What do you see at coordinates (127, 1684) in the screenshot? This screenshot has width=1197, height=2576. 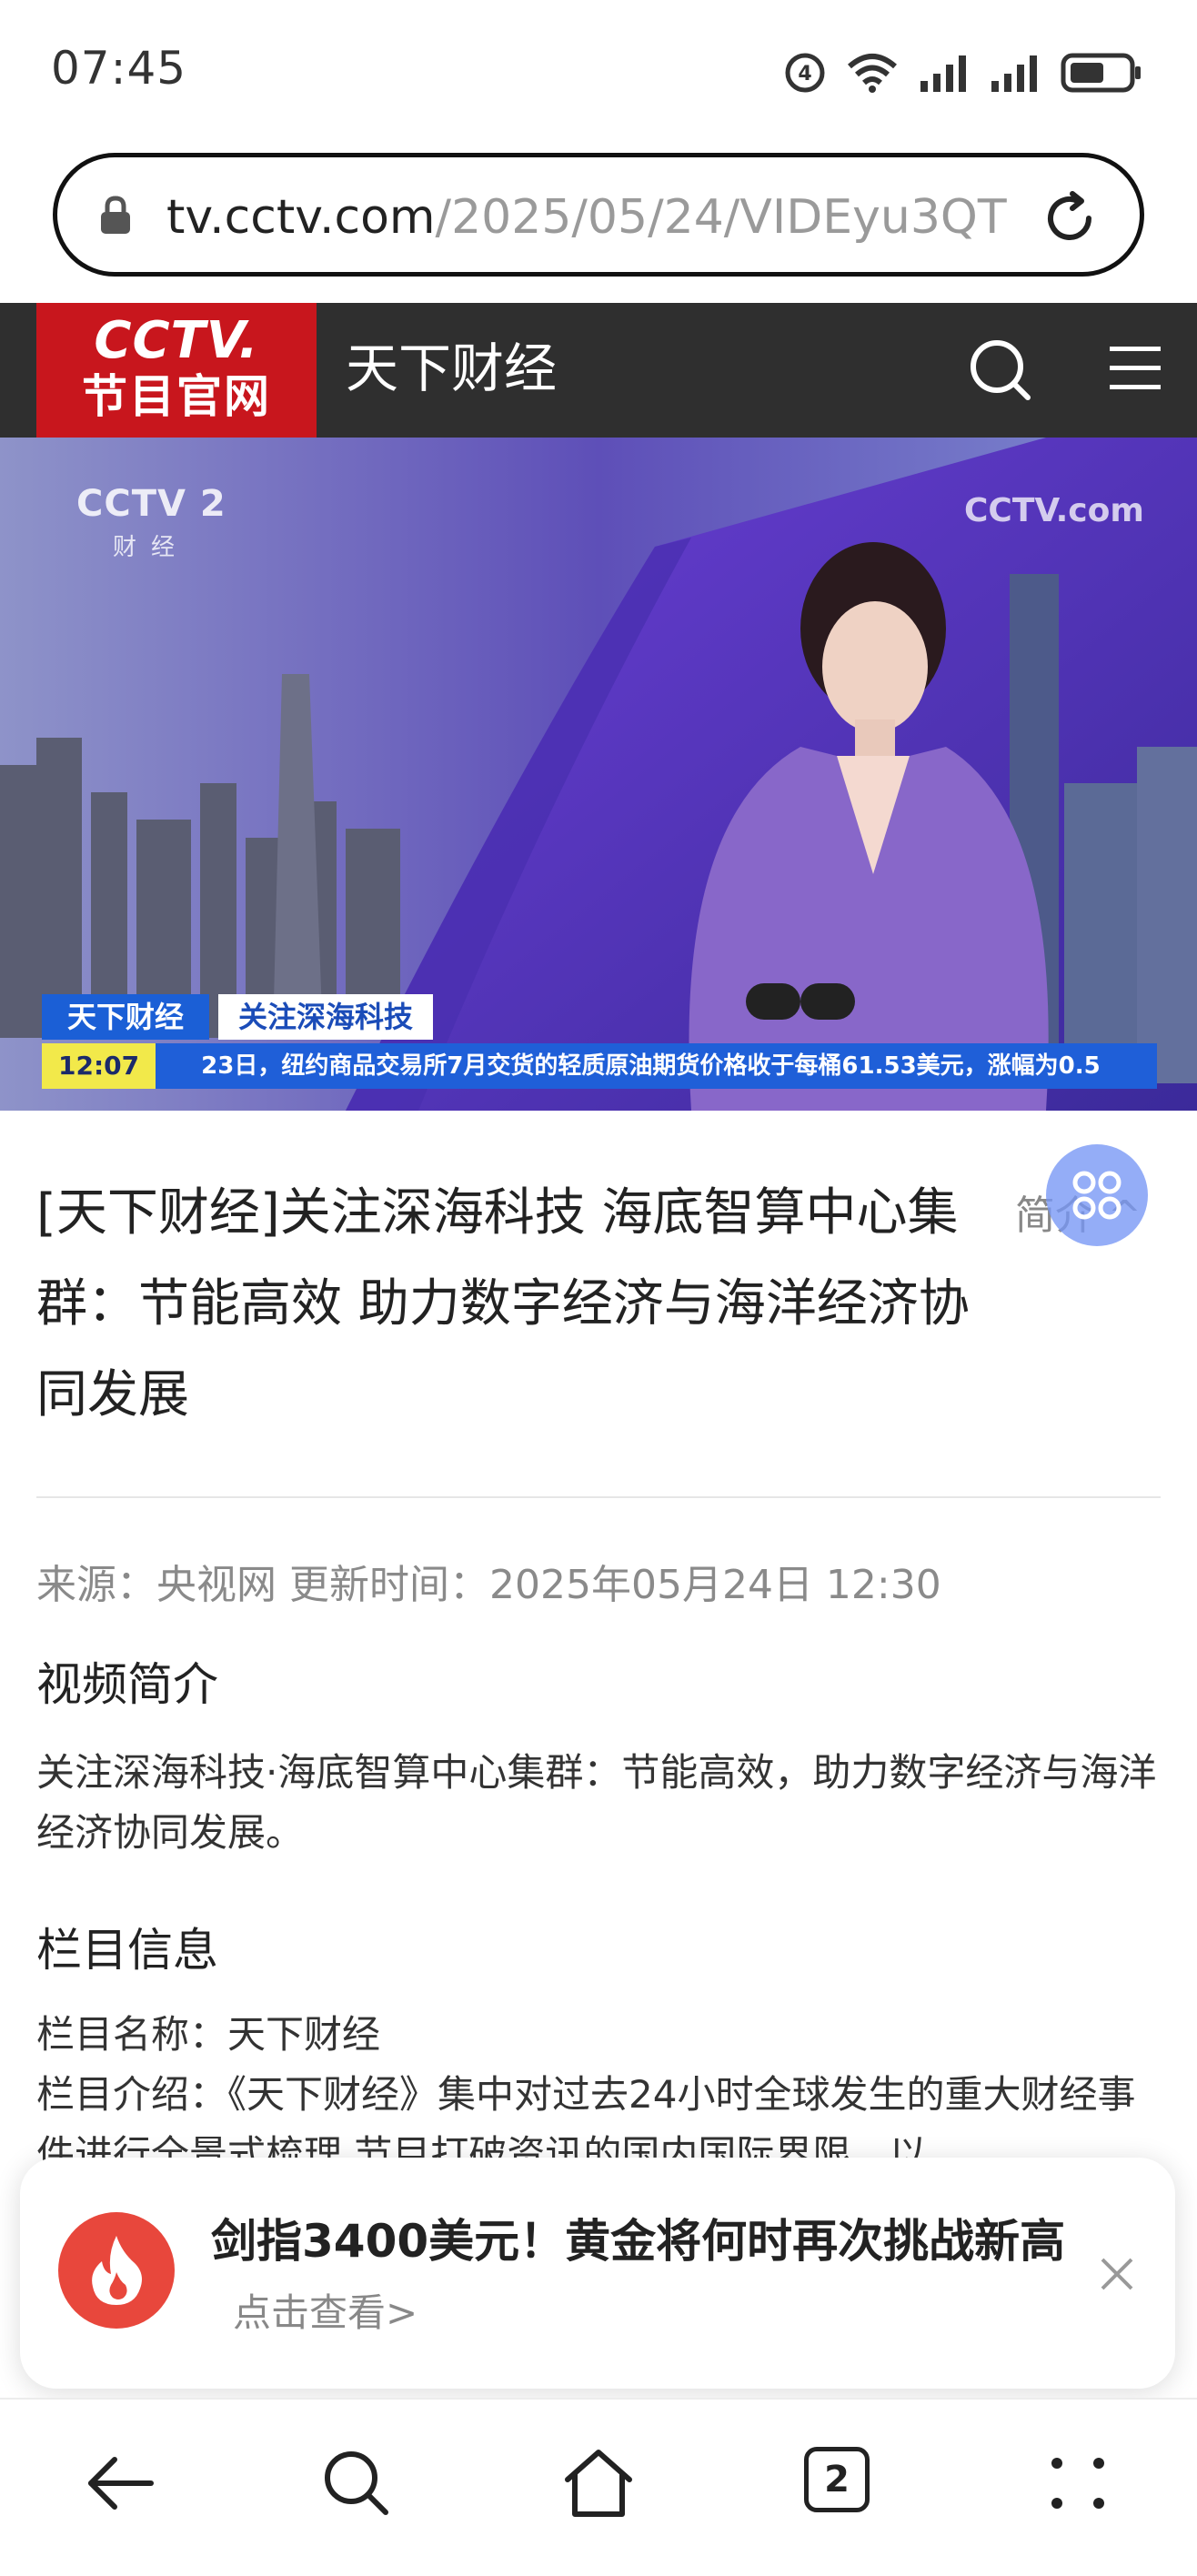 I see `video-intro-heading: 视频简介` at bounding box center [127, 1684].